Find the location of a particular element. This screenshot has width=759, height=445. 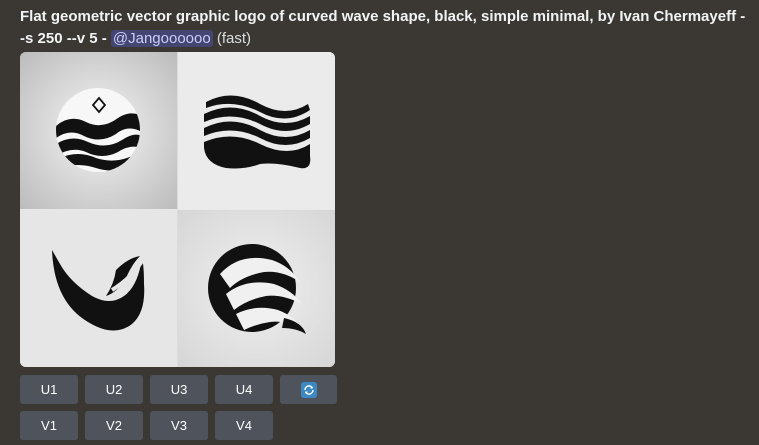

v1-button: V1 is located at coordinates (49, 425).